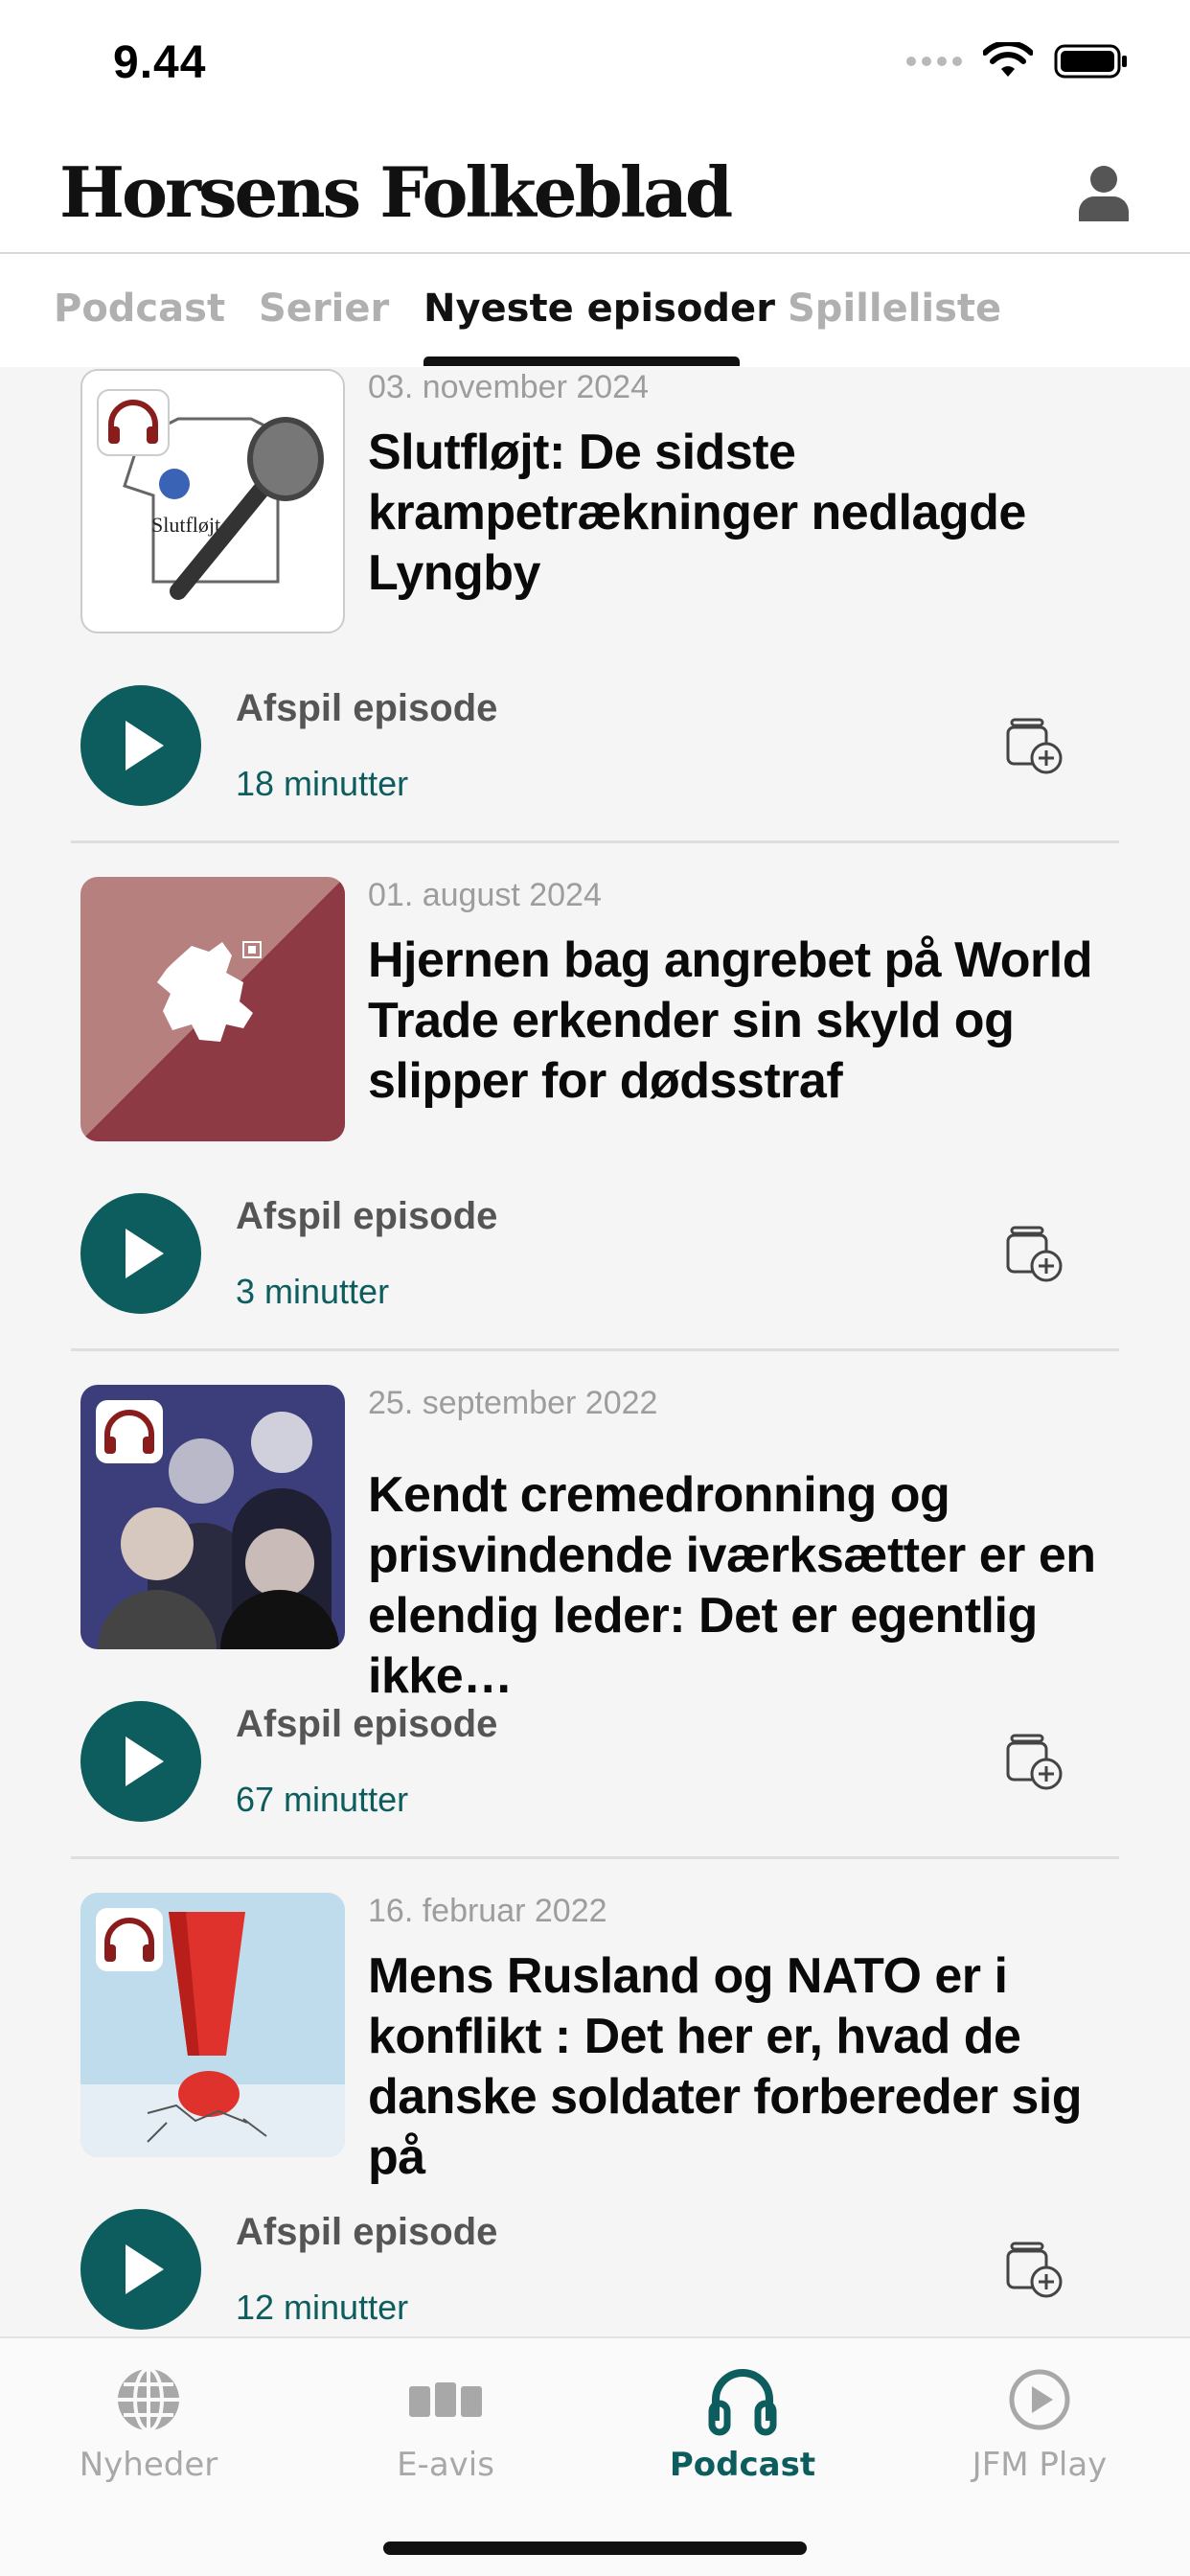 The width and height of the screenshot is (1190, 2576). What do you see at coordinates (186, 525) in the screenshot?
I see `svg-text: Slutfløjt` at bounding box center [186, 525].